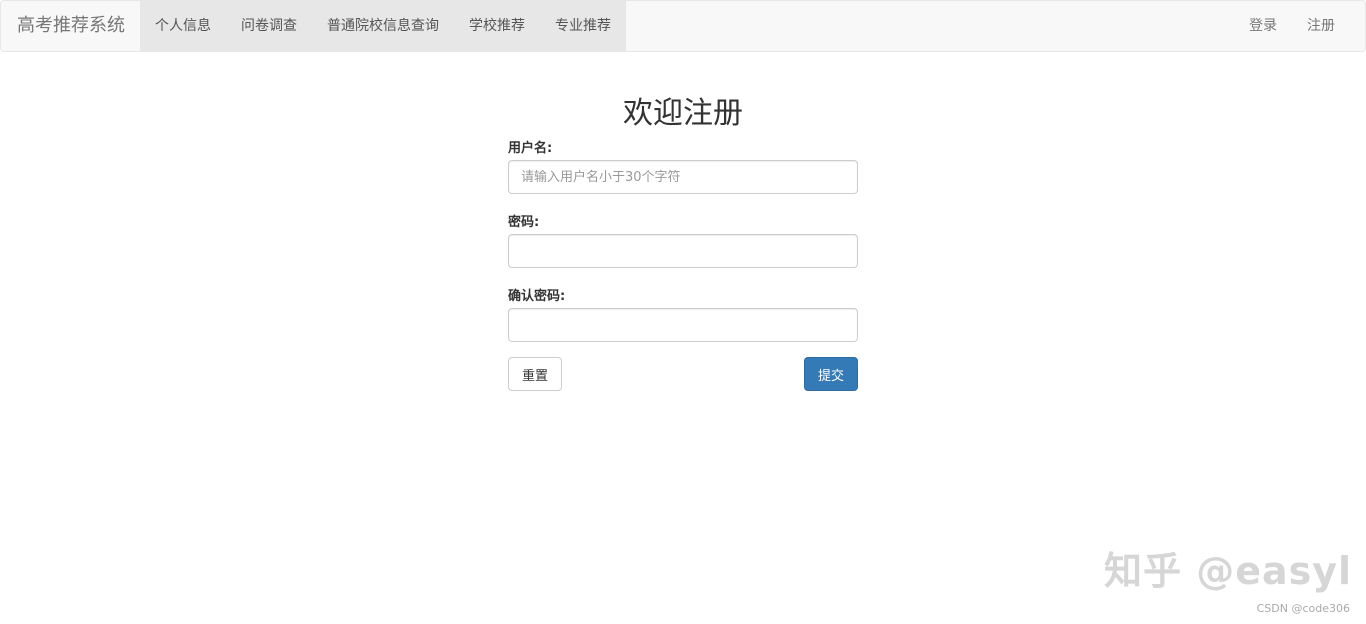 The height and width of the screenshot is (624, 1366). I want to click on watermark-text: 知乎 @easyl, so click(1228, 571).